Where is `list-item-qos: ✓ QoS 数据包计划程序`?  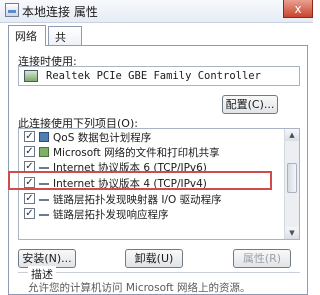
list-item-qos: ✓ QoS 数据包计划程序 is located at coordinates (153, 136).